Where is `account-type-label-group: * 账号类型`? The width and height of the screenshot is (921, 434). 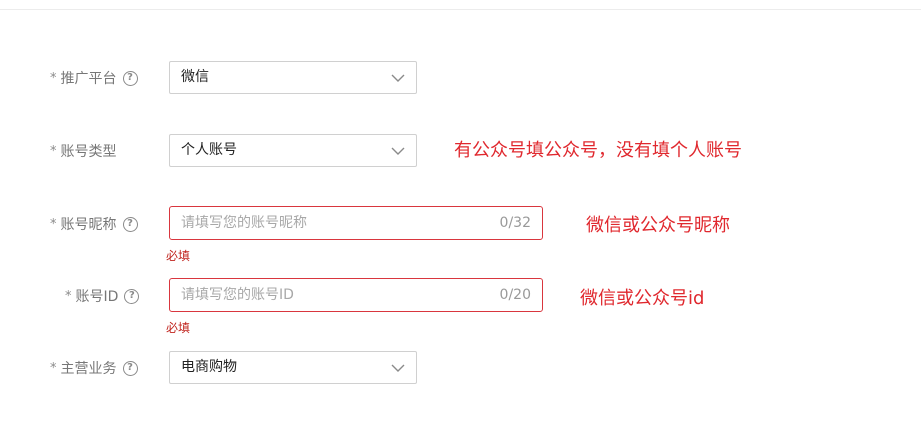 account-type-label-group: * 账号类型 is located at coordinates (83, 151).